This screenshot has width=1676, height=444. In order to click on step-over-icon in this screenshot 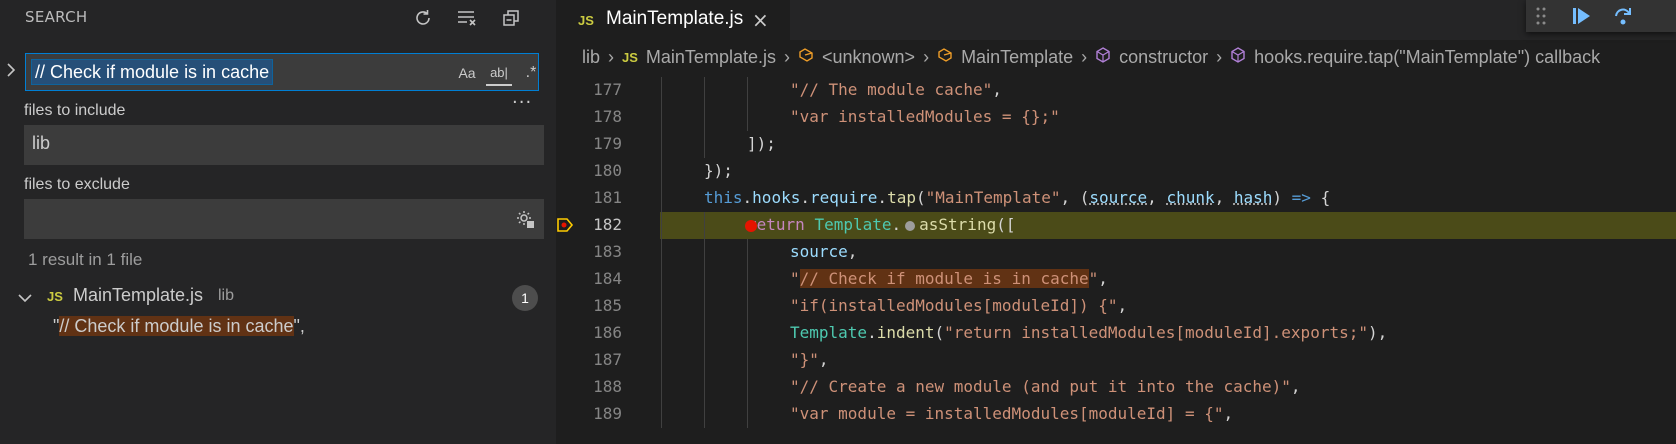, I will do `click(1623, 16)`.